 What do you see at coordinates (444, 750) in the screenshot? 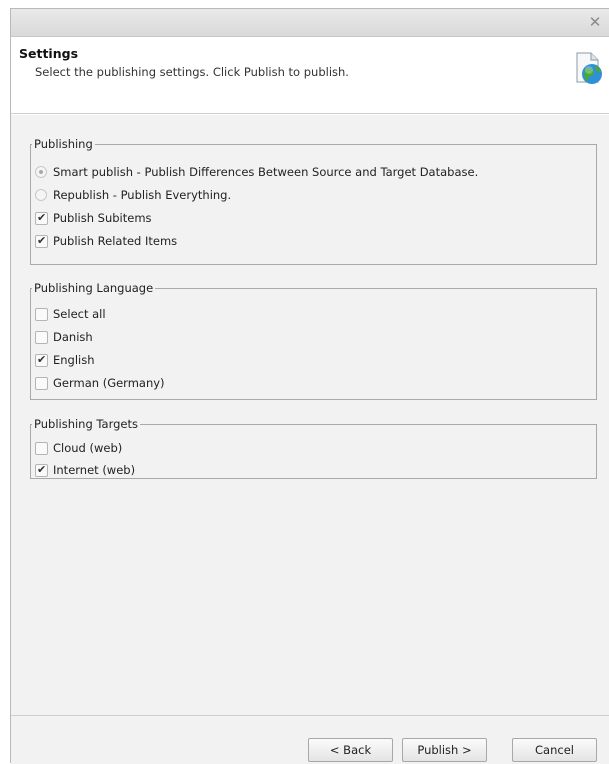
I see `publish-button: Publish >` at bounding box center [444, 750].